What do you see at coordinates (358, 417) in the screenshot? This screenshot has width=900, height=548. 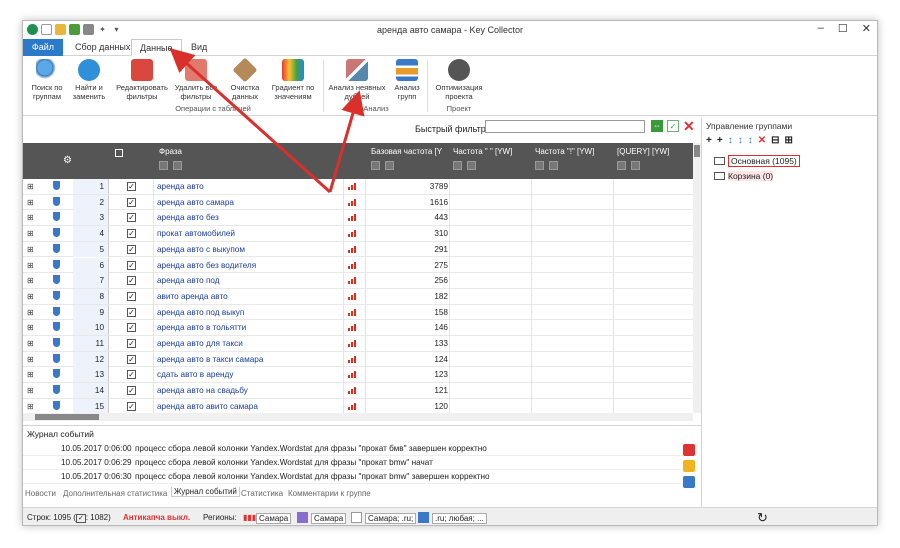 I see `horizontal-scrollbar` at bounding box center [358, 417].